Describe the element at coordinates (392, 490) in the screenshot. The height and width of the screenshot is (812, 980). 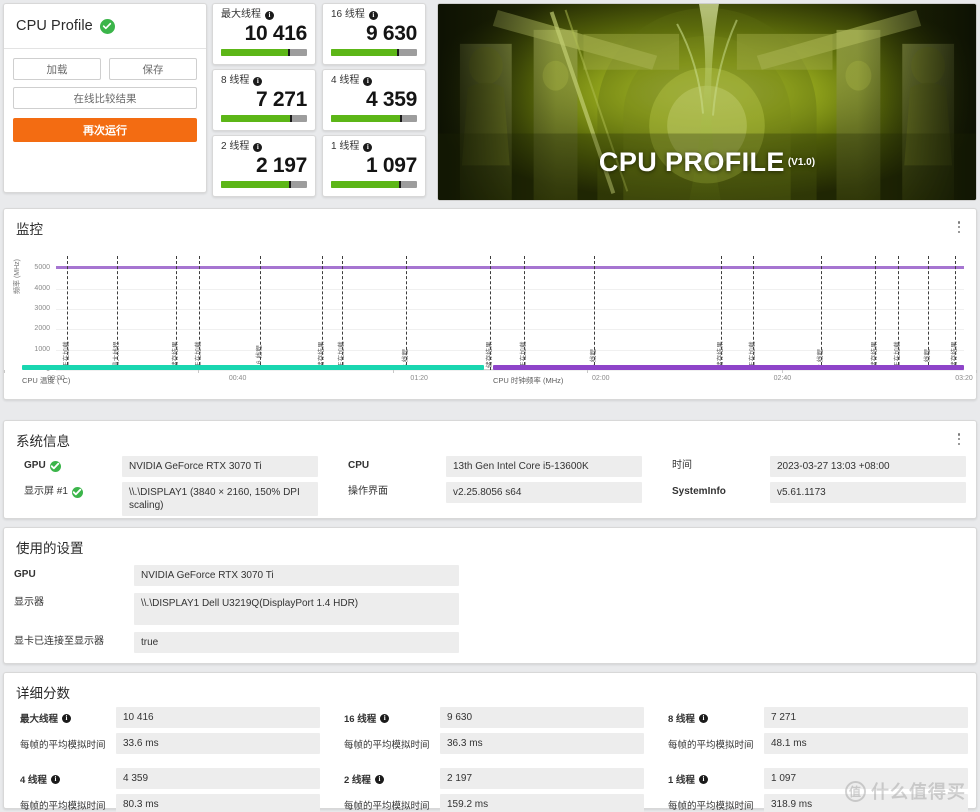
I see `row-label: 操作界面` at that location.